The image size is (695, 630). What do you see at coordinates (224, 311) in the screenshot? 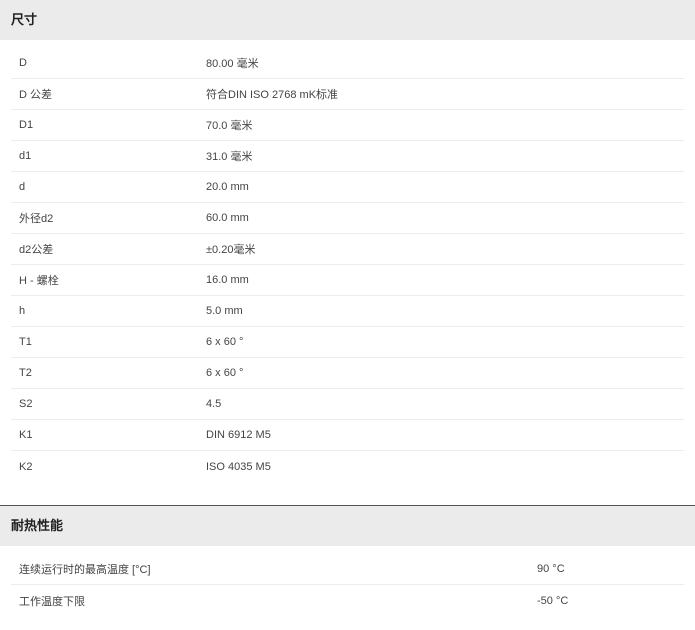
I see `spec-value: 5.0 mm` at bounding box center [224, 311].